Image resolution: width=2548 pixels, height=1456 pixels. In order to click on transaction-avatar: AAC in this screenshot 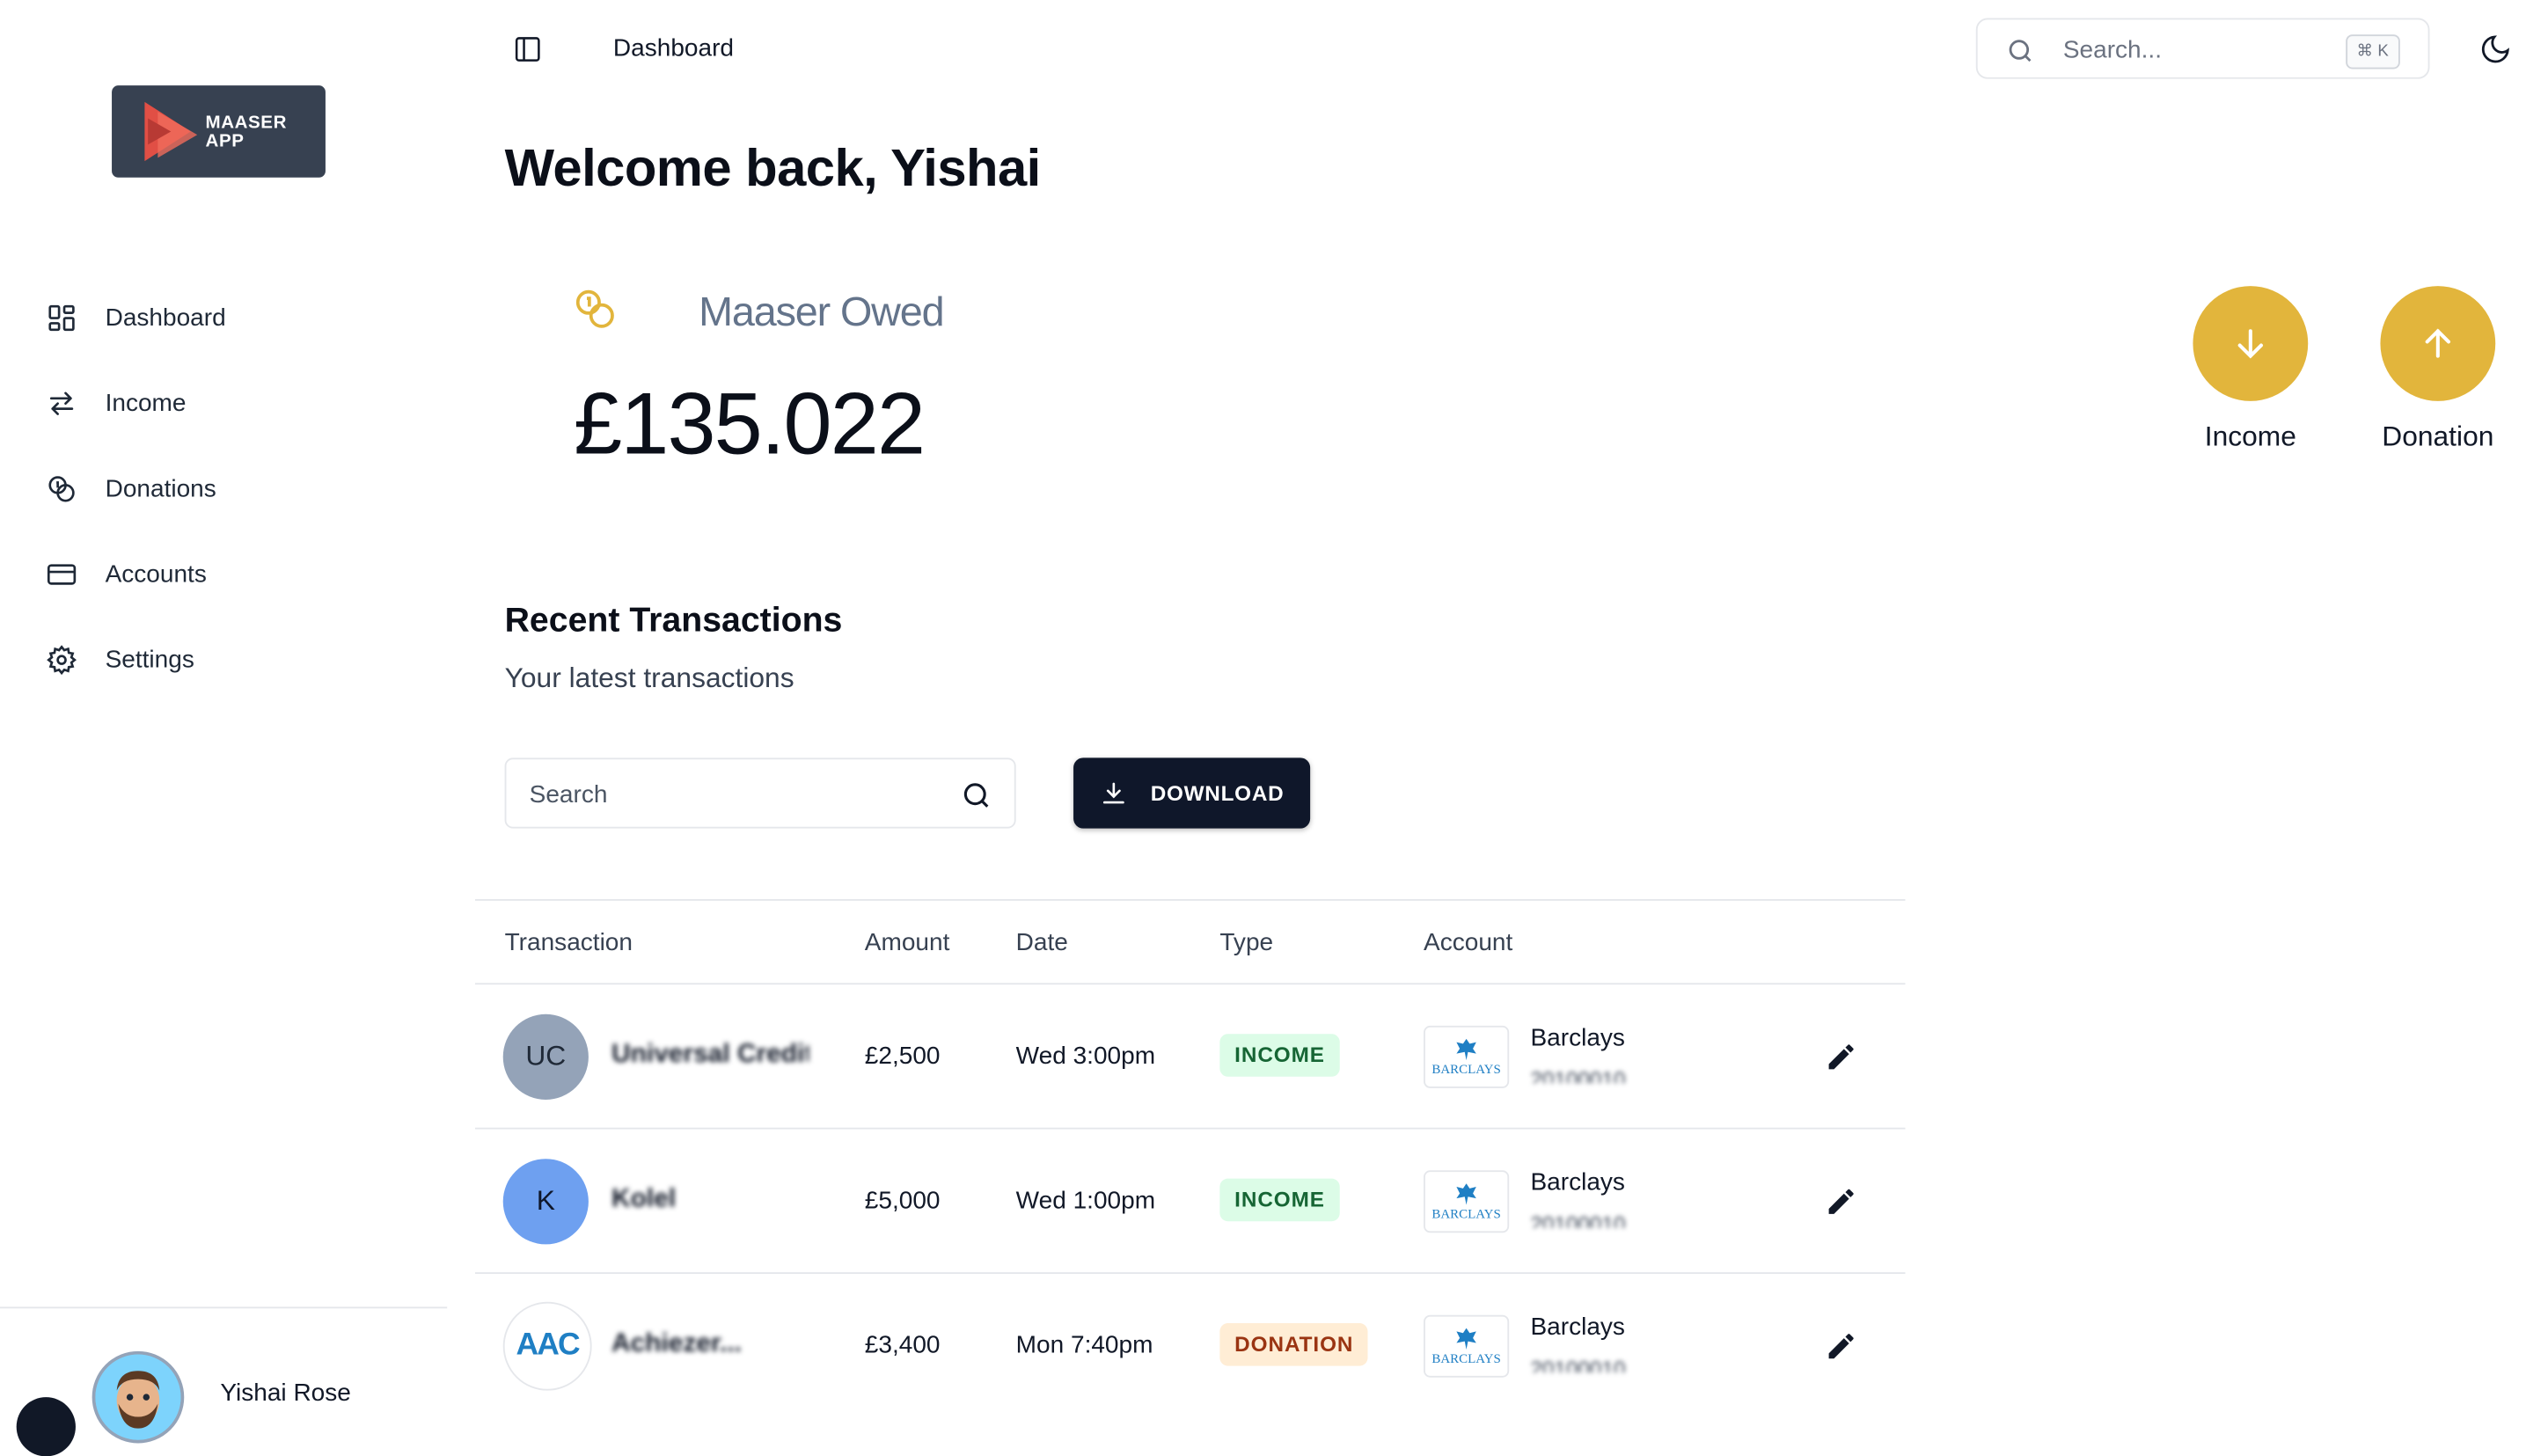, I will do `click(547, 1346)`.